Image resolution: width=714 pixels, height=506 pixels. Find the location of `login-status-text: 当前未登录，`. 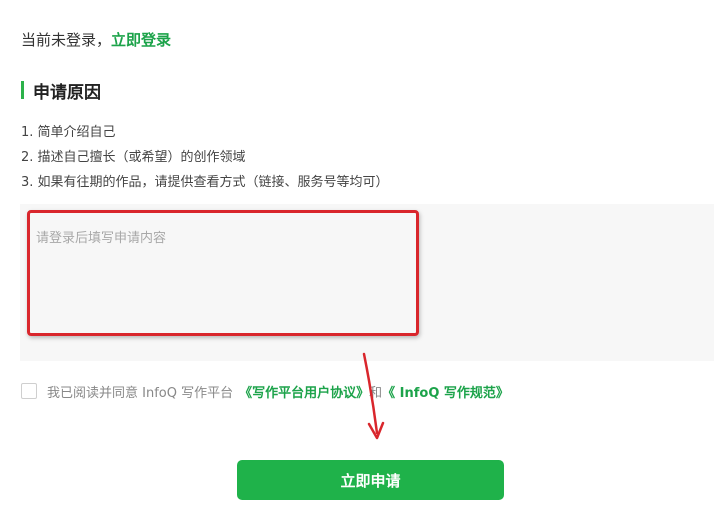

login-status-text: 当前未登录， is located at coordinates (66, 40).